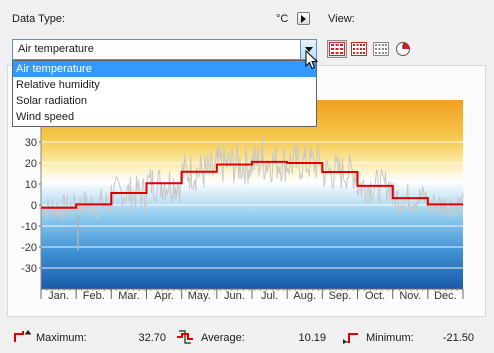  I want to click on average-label: Average:, so click(223, 338).